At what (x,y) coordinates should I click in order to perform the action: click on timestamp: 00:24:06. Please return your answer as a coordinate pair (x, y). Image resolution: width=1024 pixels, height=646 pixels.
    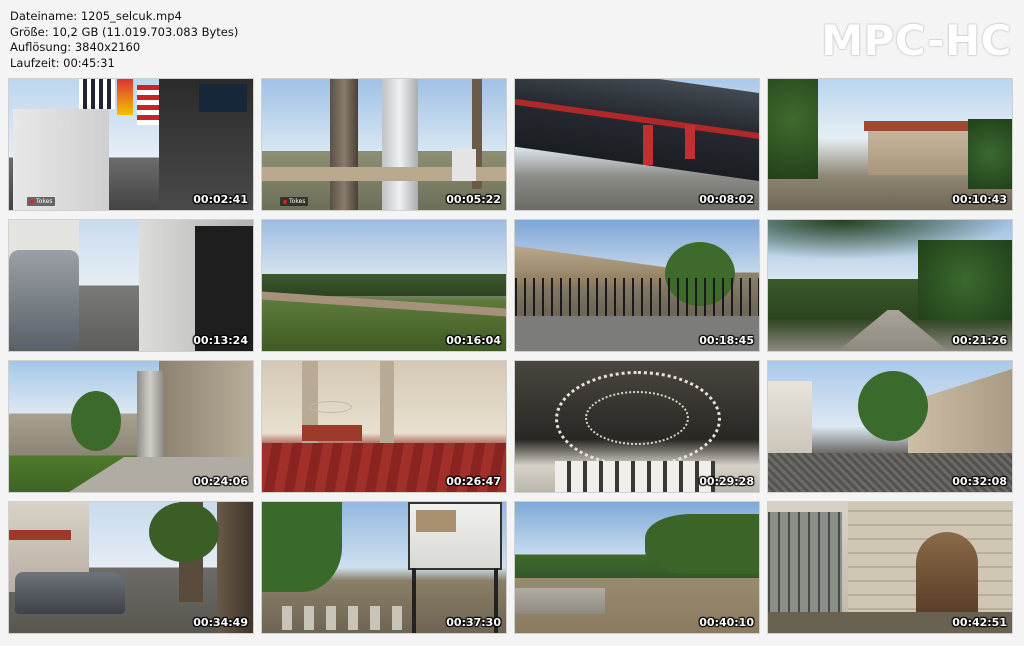
    Looking at the image, I should click on (220, 481).